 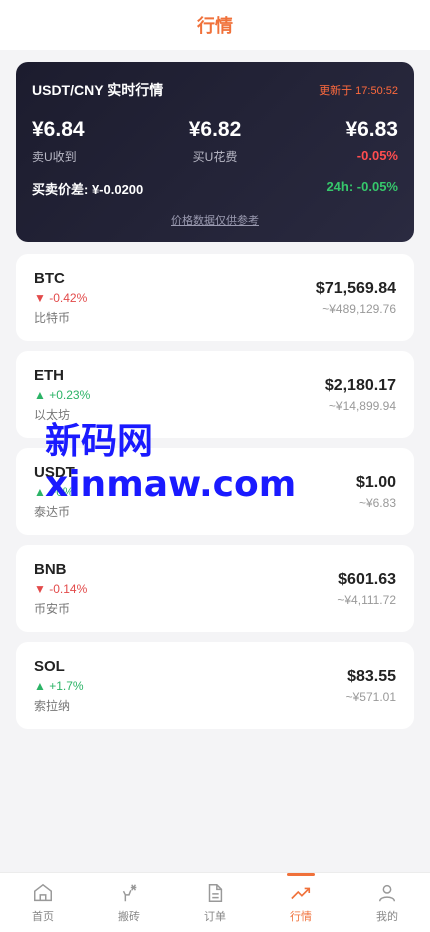 I want to click on tab-market: 行情, so click(x=301, y=898).